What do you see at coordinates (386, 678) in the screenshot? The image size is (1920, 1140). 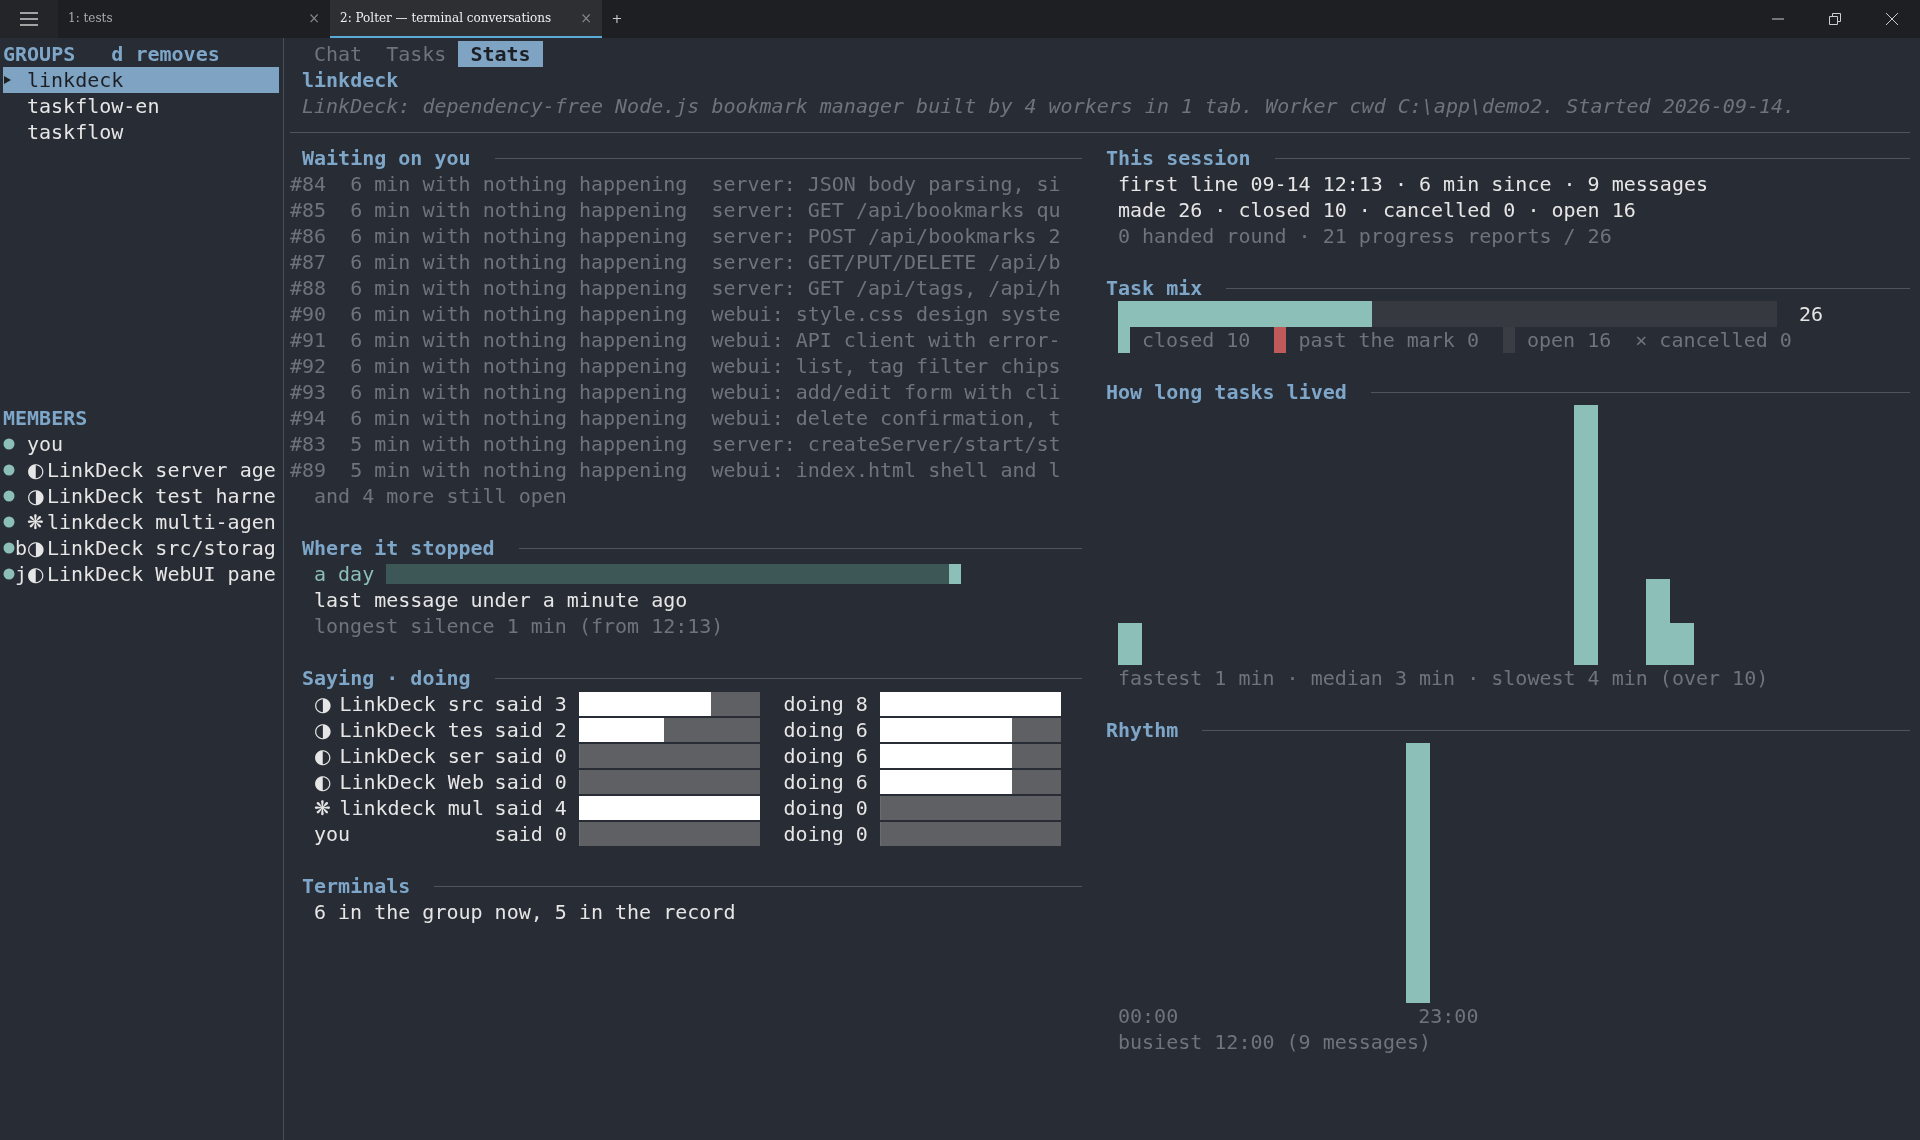 I see `section-heading: Saying · doing` at bounding box center [386, 678].